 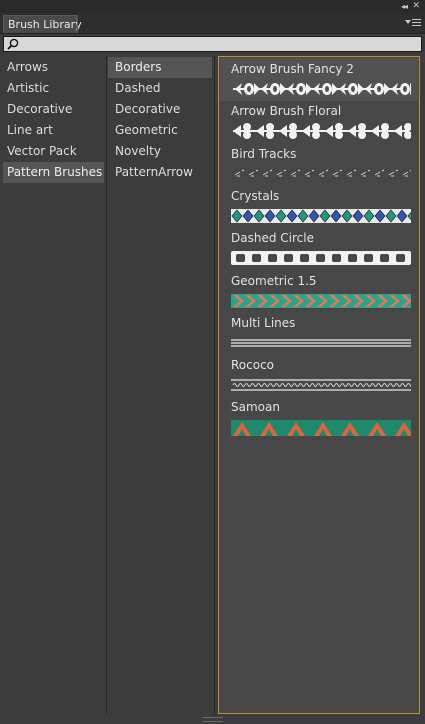 What do you see at coordinates (212, 6) in the screenshot?
I see `panel-title-bar: ◂◂ ✕` at bounding box center [212, 6].